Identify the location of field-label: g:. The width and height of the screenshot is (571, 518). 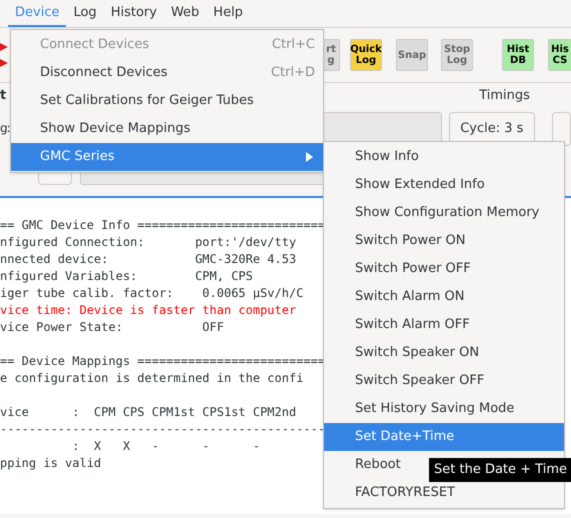
(5, 128).